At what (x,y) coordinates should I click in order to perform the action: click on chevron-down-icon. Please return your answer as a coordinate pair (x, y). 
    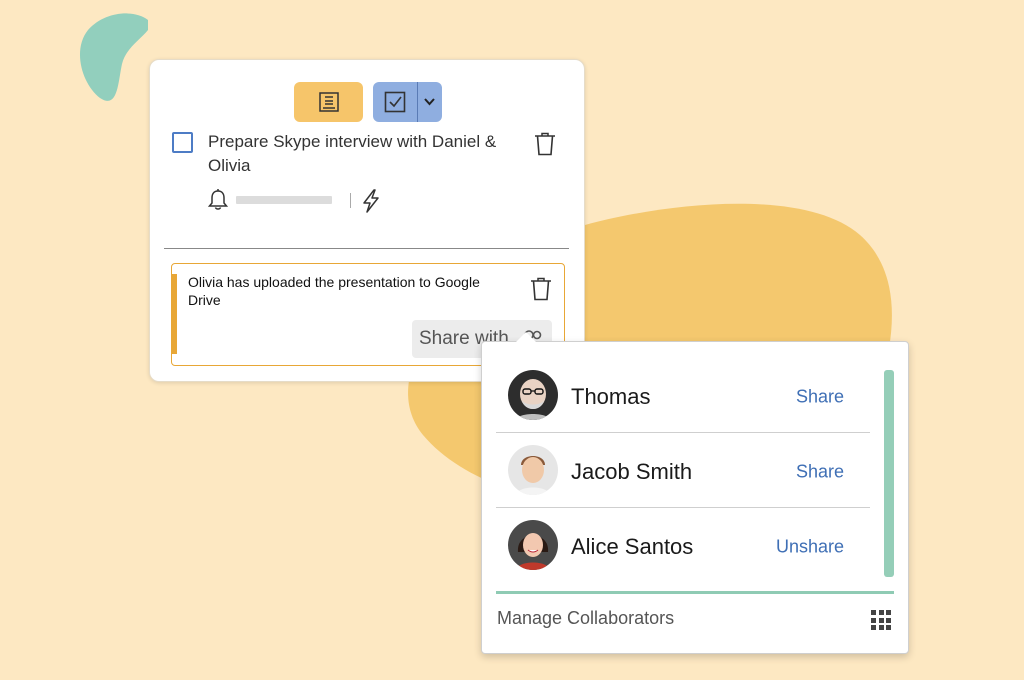
    Looking at the image, I should click on (429, 102).